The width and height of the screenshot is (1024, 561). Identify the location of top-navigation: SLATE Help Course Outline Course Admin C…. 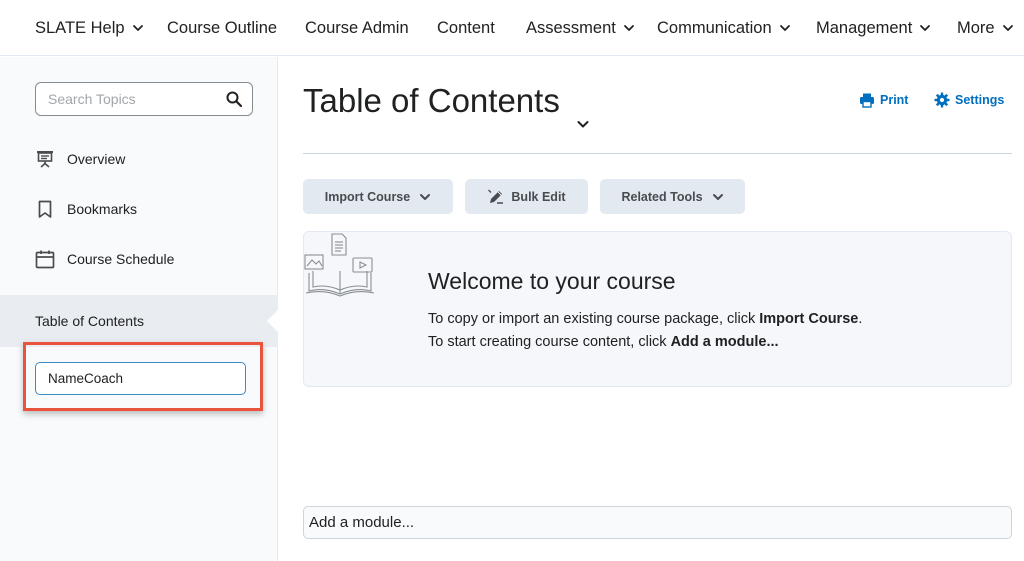
(512, 28).